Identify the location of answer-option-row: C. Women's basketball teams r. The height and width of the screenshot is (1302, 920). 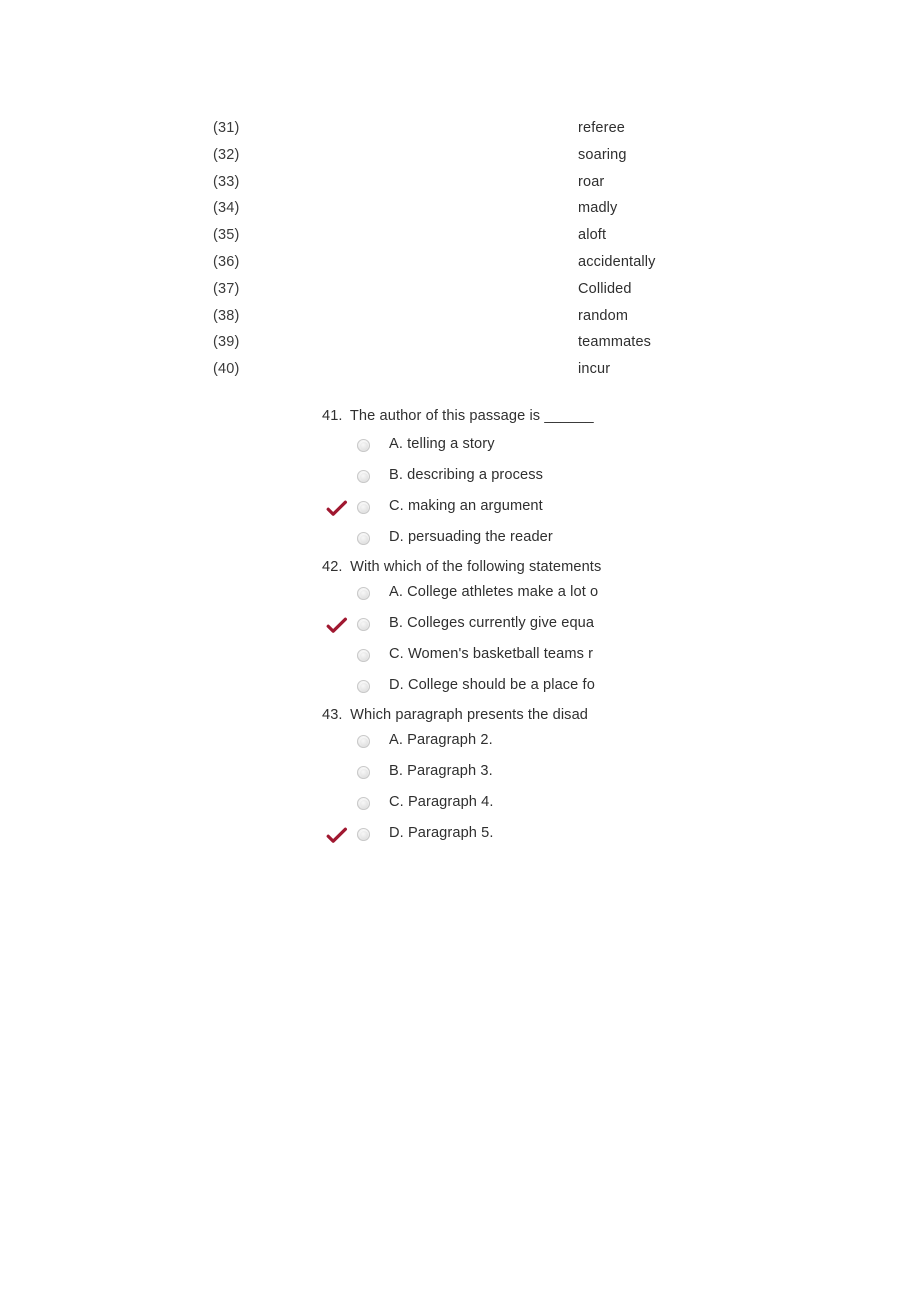
(311, 658).